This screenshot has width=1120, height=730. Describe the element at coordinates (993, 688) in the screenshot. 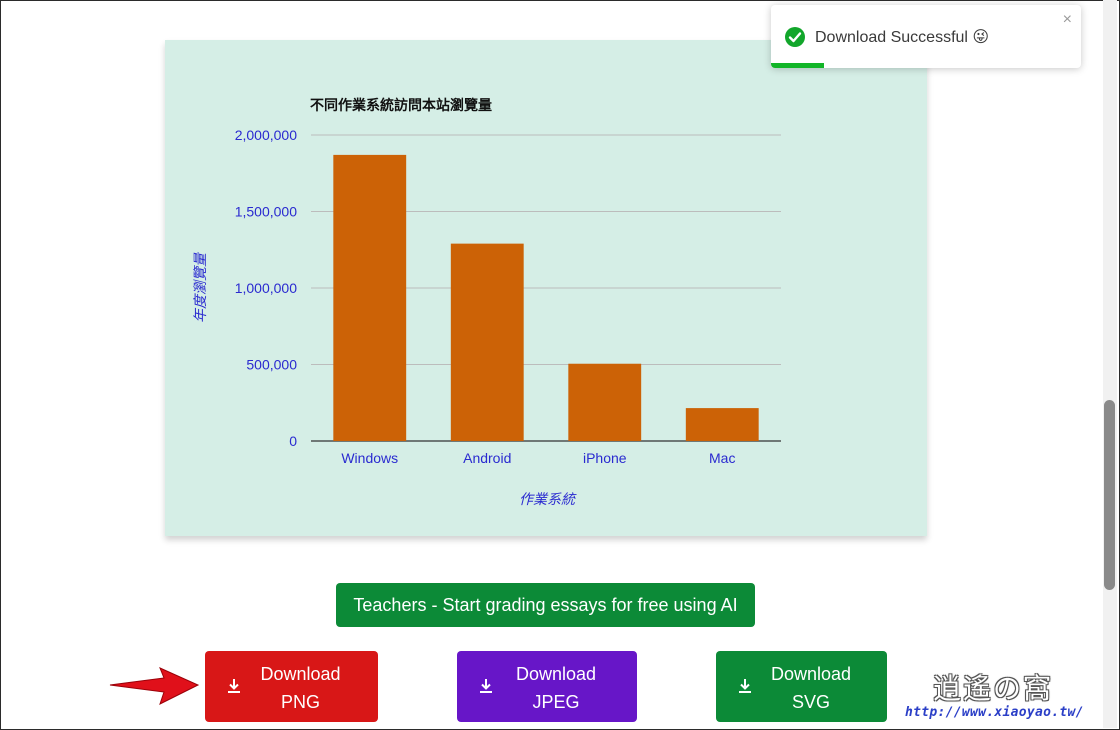

I see `watermark-title: 逍遙の窩` at that location.